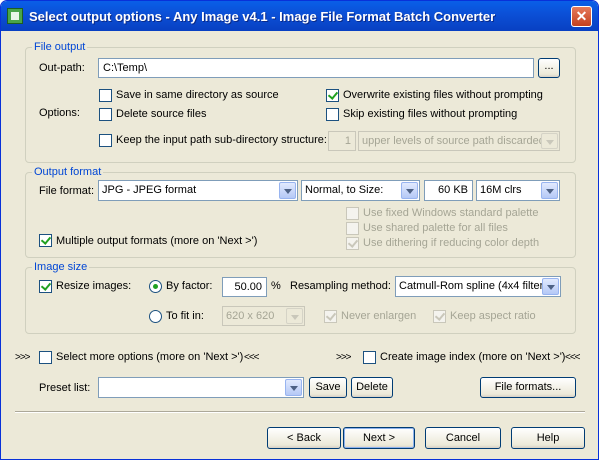 The image size is (599, 460). What do you see at coordinates (105, 114) in the screenshot?
I see `delete-source-checkbox` at bounding box center [105, 114].